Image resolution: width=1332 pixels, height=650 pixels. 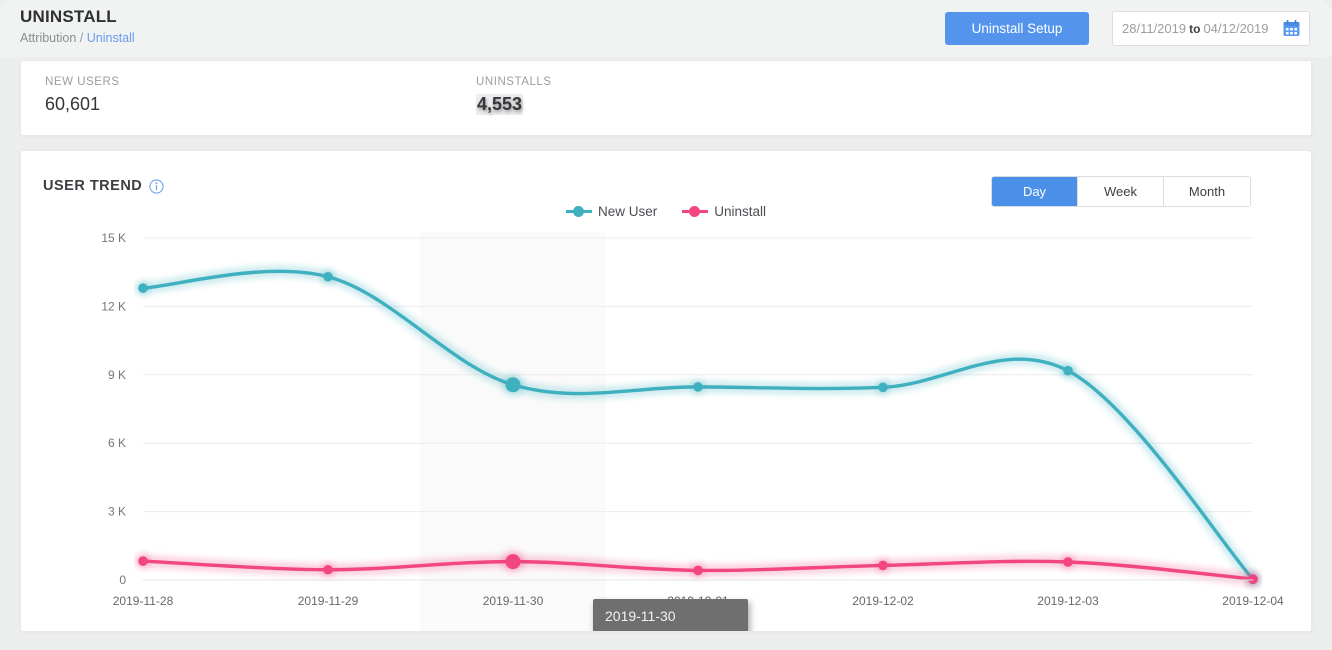 What do you see at coordinates (143, 601) in the screenshot?
I see `svg-text: 2019-11-28` at bounding box center [143, 601].